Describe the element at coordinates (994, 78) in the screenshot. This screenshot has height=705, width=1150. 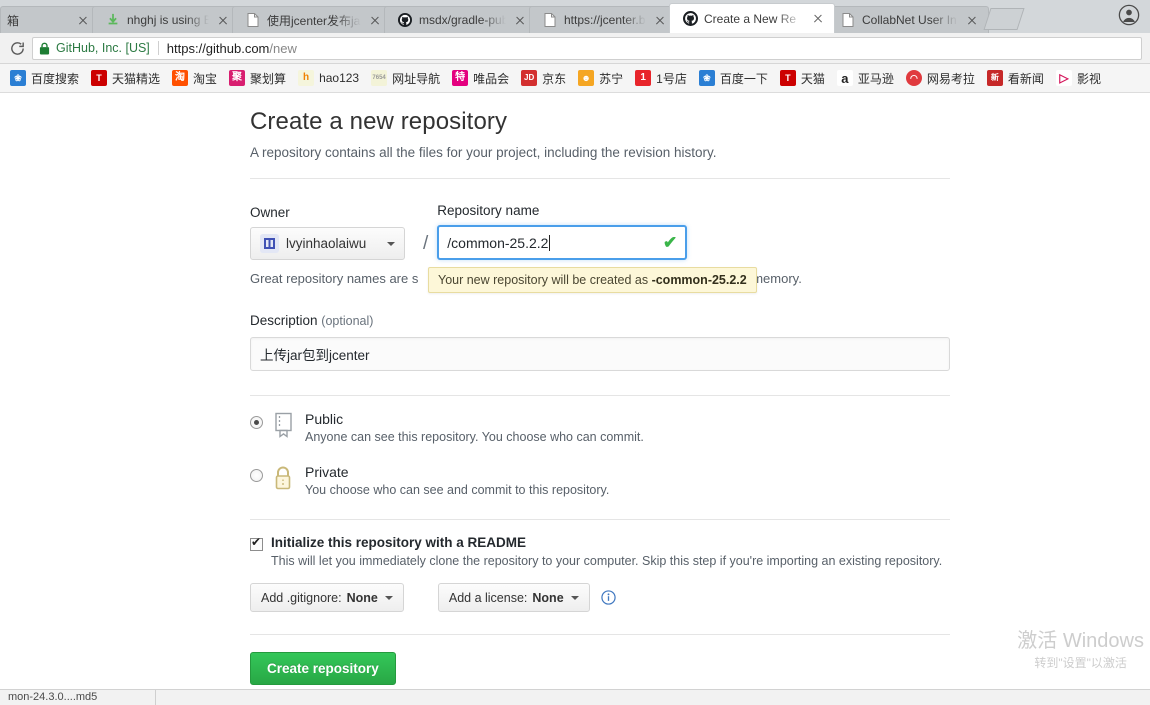
I see `news-icon: 新` at that location.